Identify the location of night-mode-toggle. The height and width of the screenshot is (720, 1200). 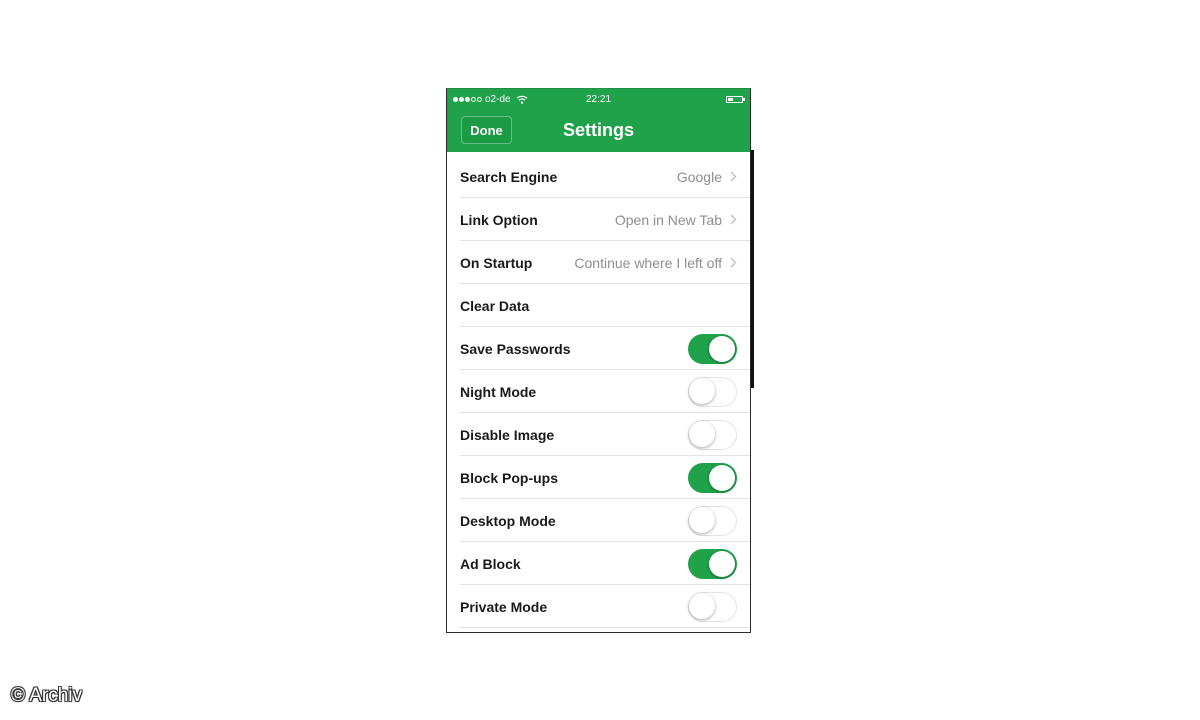
(712, 391).